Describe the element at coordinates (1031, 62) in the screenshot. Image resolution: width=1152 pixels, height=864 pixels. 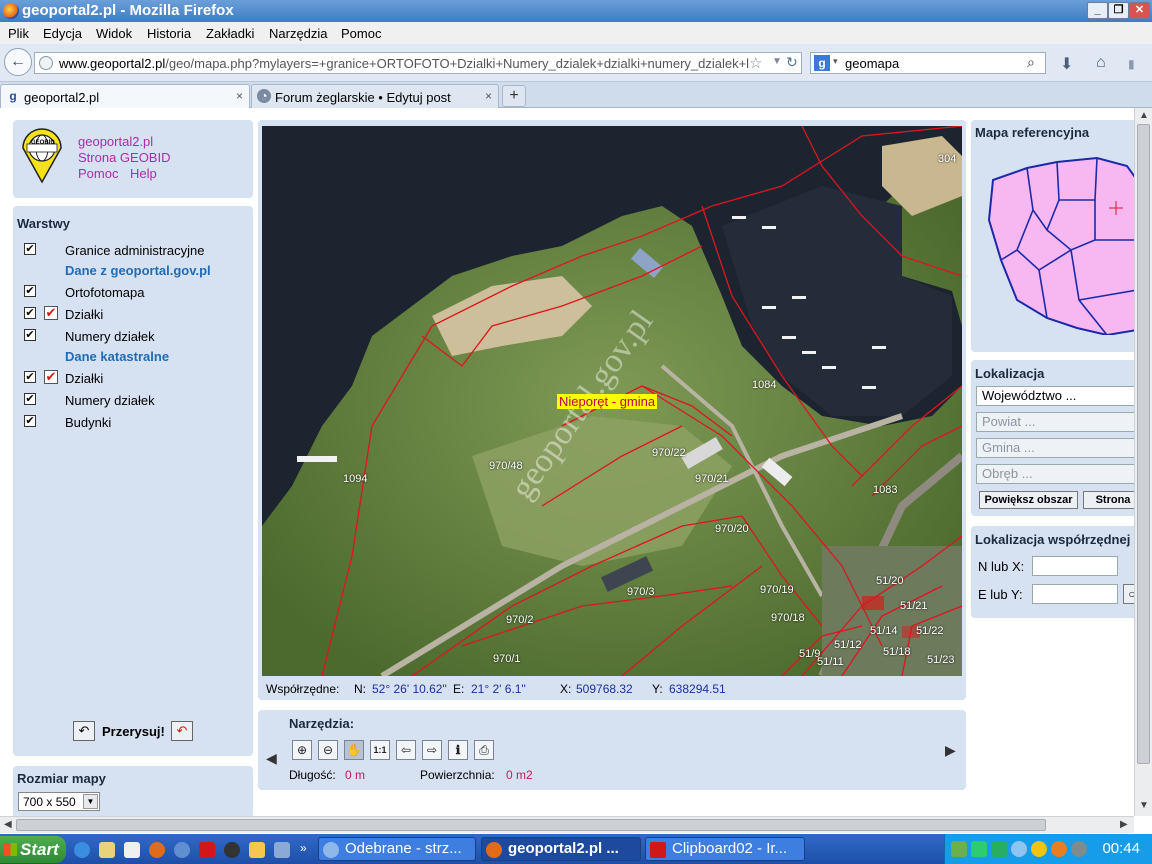
I see `search-icon: ⌕` at that location.